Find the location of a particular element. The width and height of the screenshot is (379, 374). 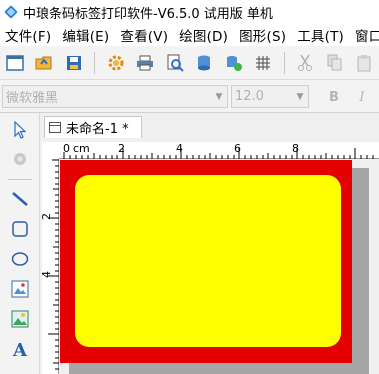

line-icon is located at coordinates (20, 199).